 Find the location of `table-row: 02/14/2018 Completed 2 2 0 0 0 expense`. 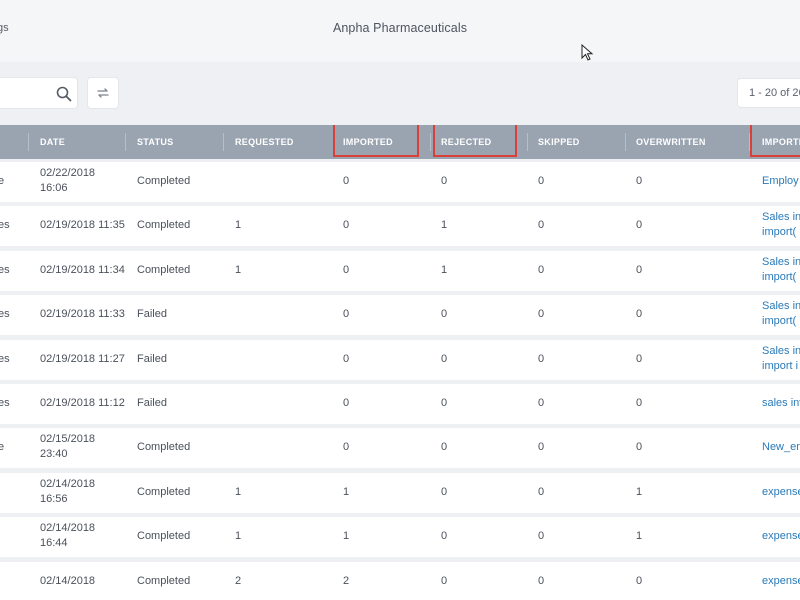

table-row: 02/14/2018 Completed 2 2 0 0 0 expense is located at coordinates (400, 580).